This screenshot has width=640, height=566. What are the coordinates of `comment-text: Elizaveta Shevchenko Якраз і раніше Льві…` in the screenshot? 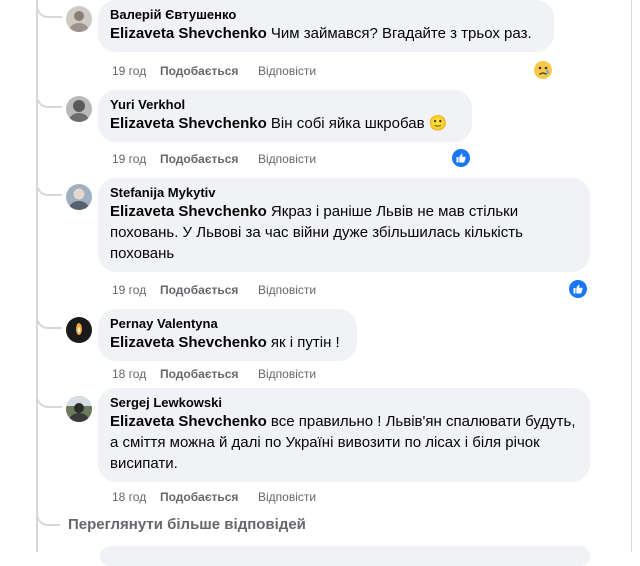 It's located at (316, 232).